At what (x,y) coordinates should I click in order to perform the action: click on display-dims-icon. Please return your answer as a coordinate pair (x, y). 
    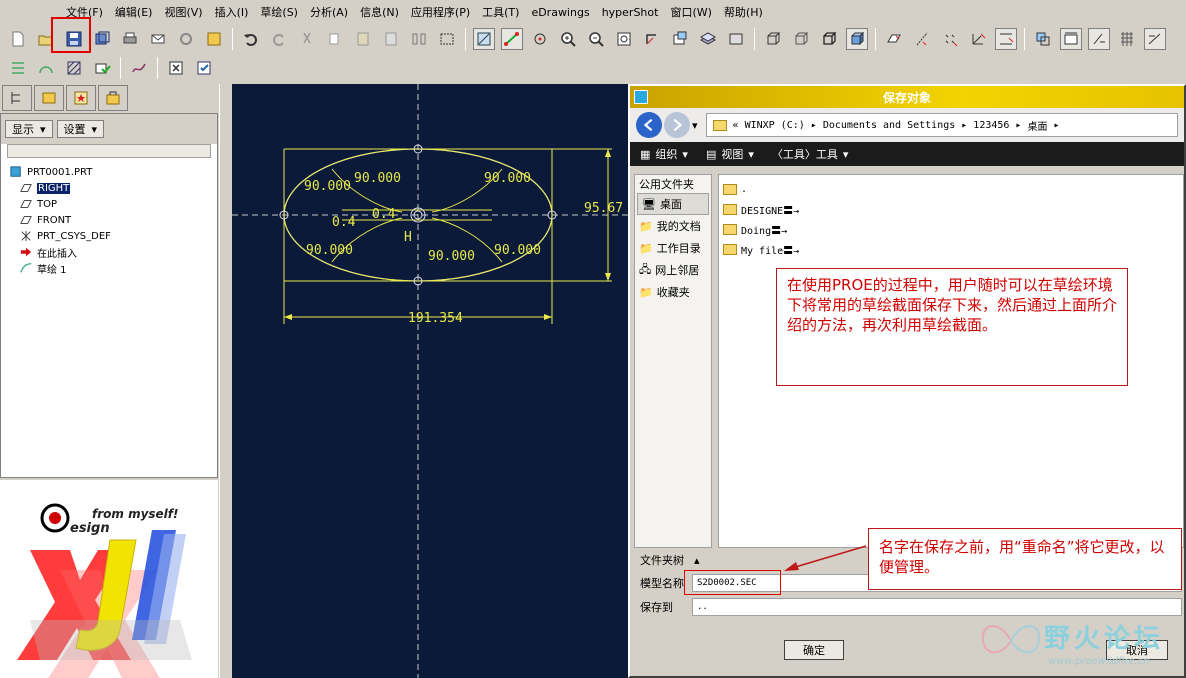
    Looking at the image, I should click on (1006, 39).